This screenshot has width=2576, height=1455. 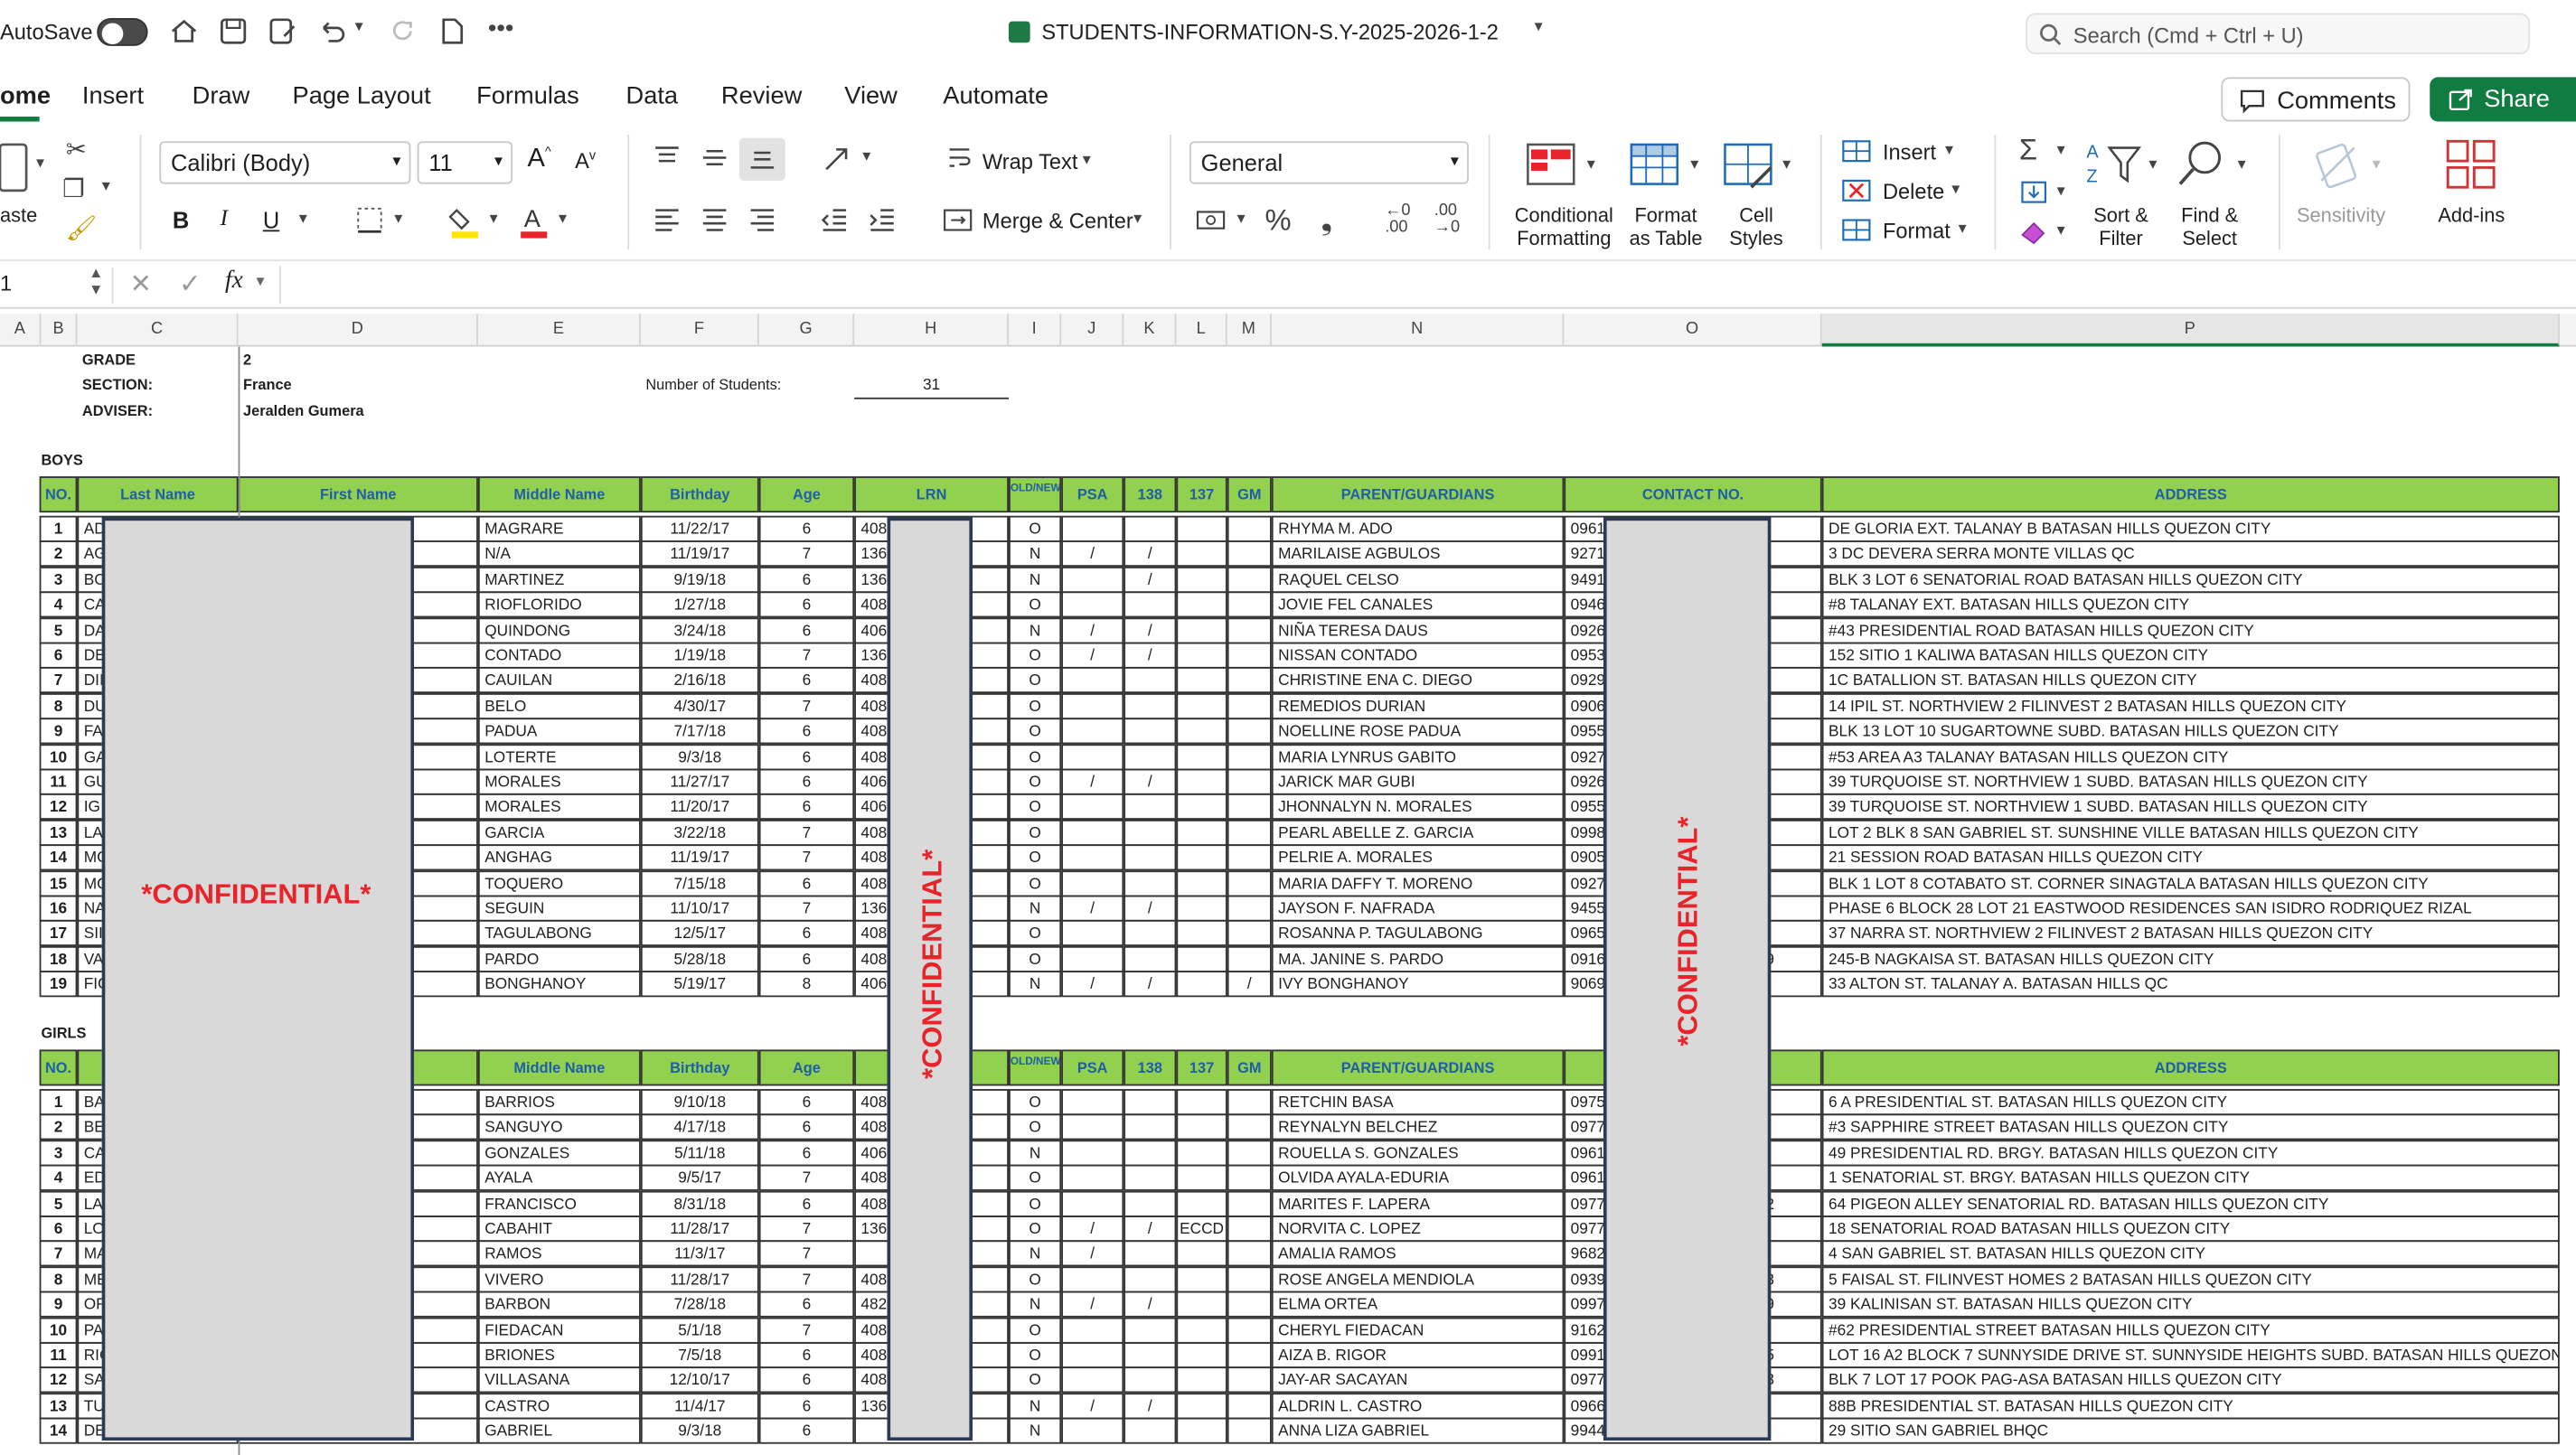 I want to click on column-header-a: A, so click(x=21, y=330).